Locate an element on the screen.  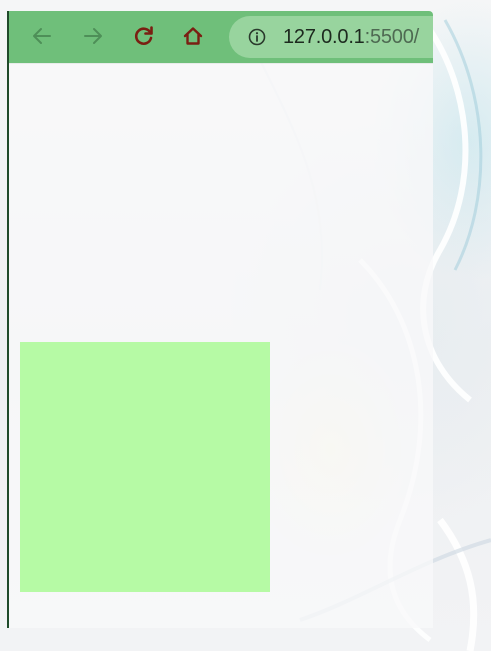
back-button is located at coordinates (42, 36).